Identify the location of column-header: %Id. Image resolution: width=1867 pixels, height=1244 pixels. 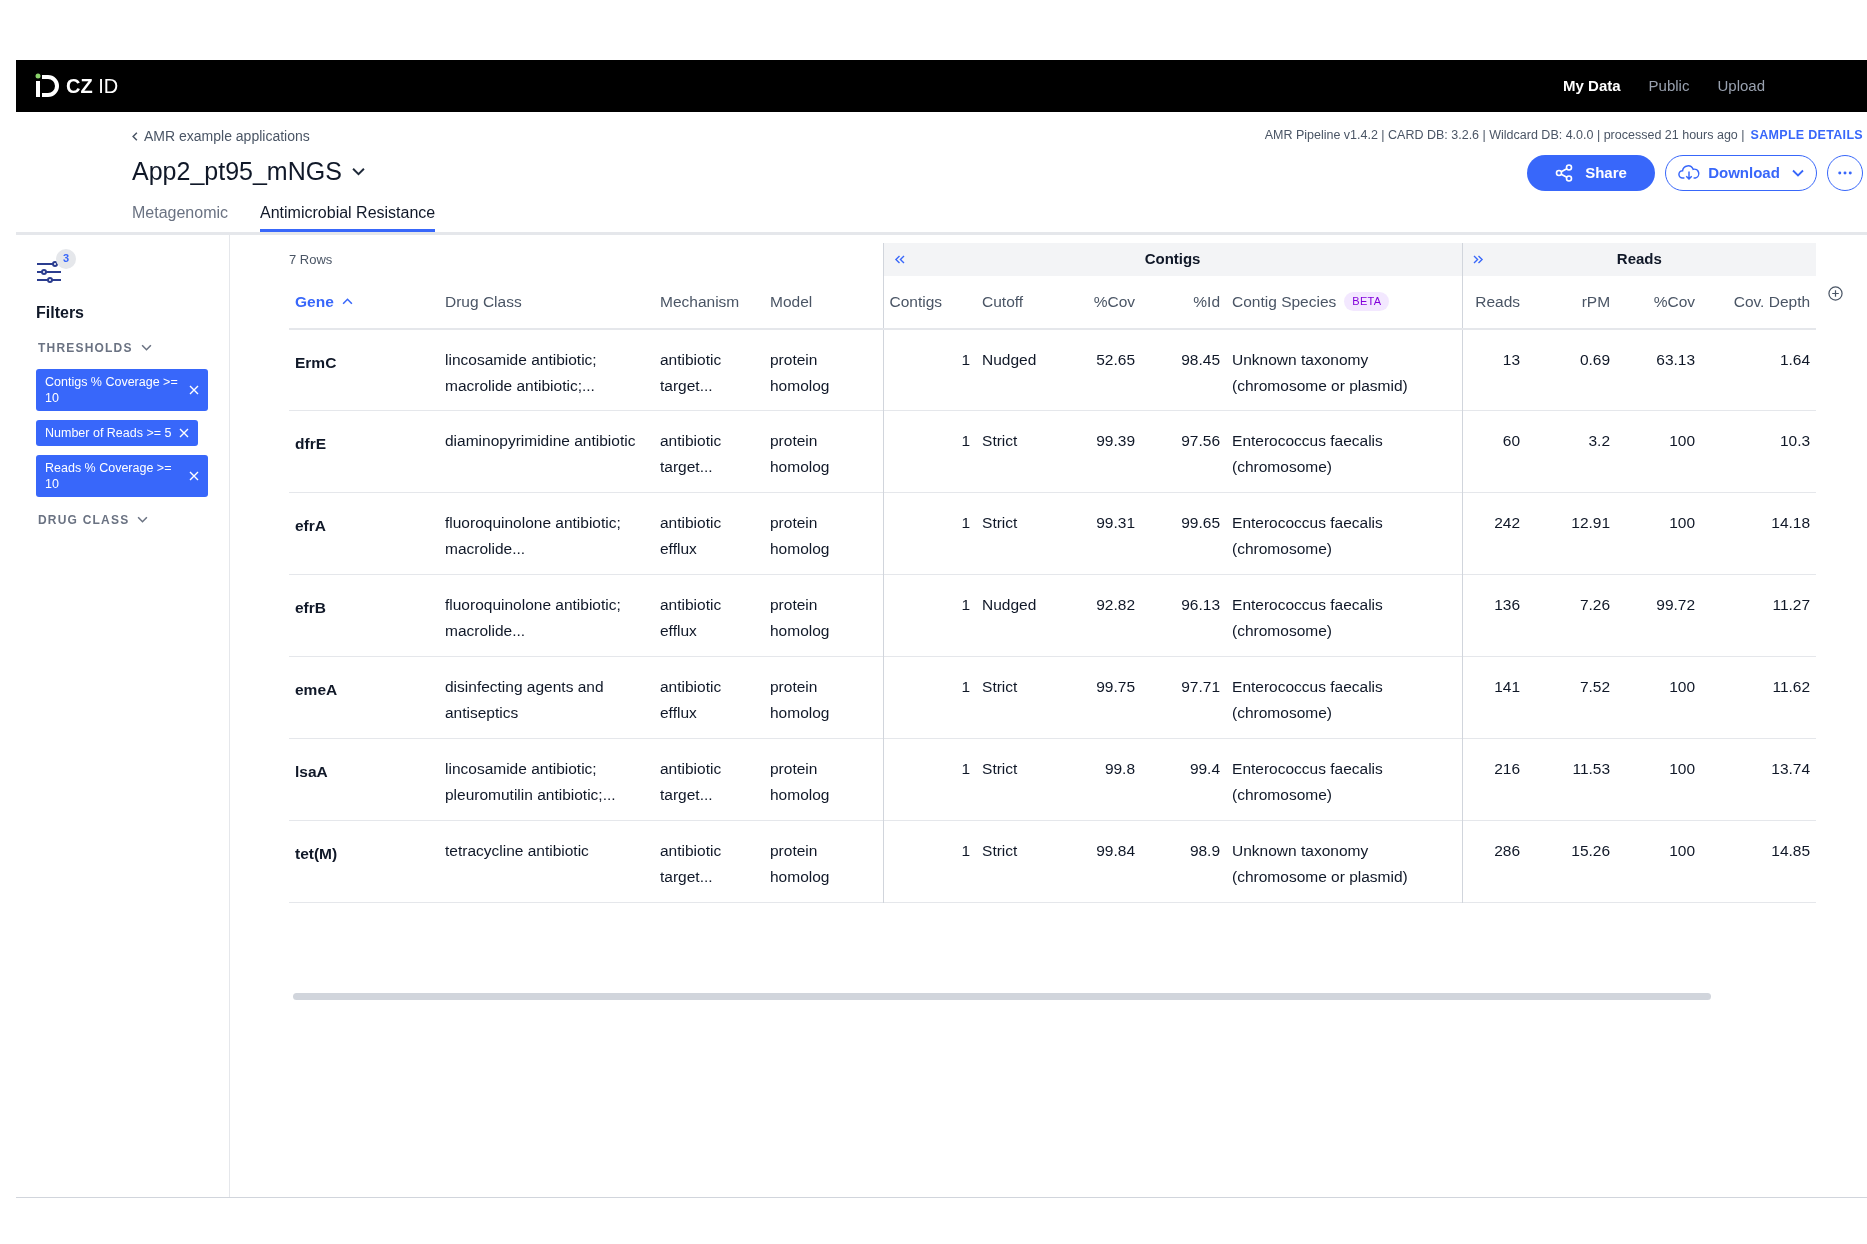
(1207, 301).